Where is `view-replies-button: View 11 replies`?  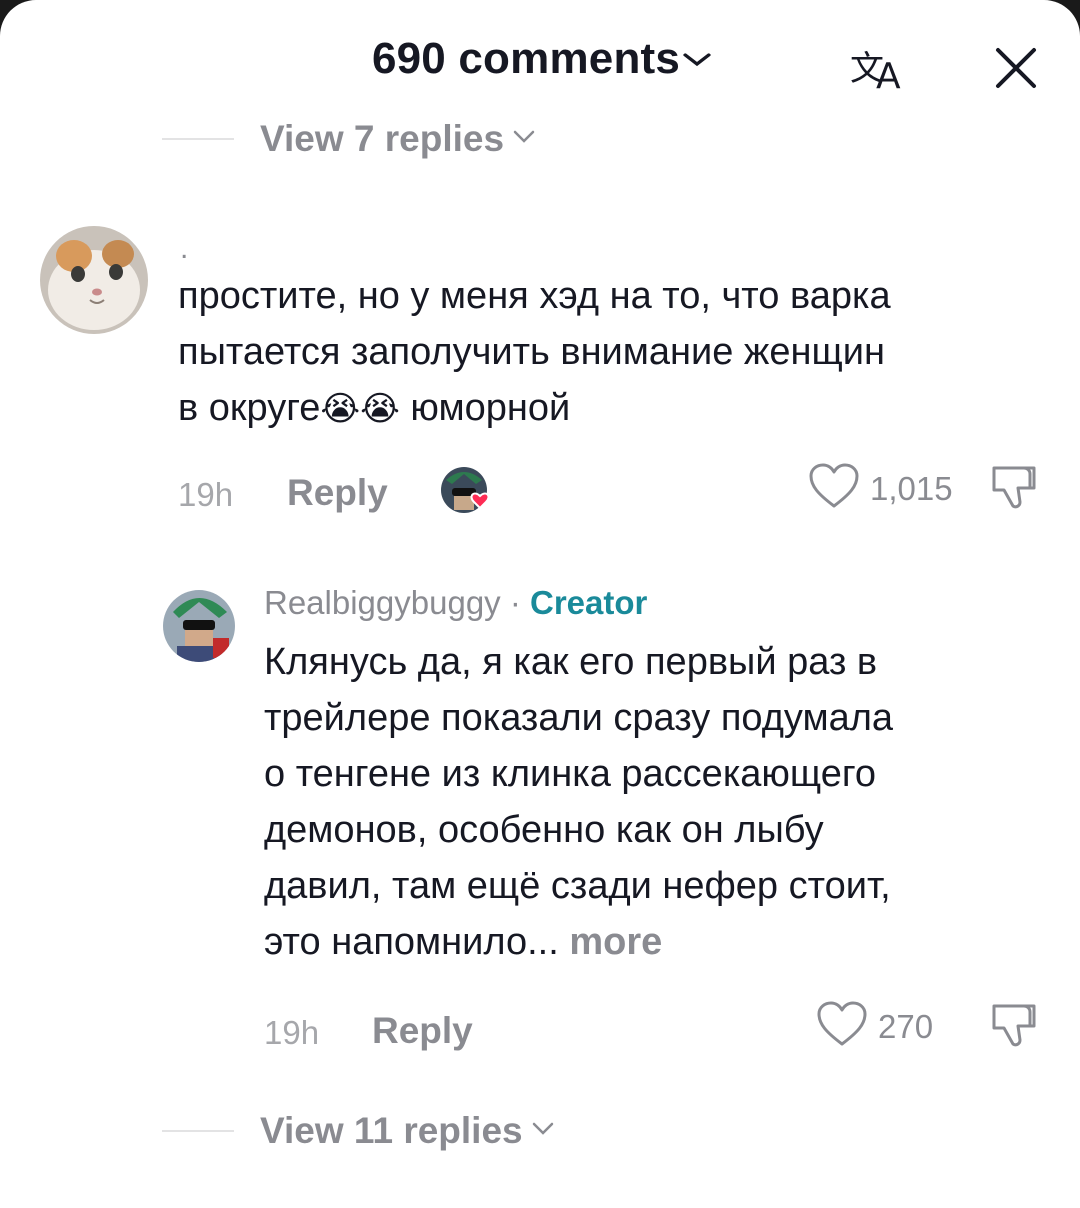 view-replies-button: View 11 replies is located at coordinates (358, 1131).